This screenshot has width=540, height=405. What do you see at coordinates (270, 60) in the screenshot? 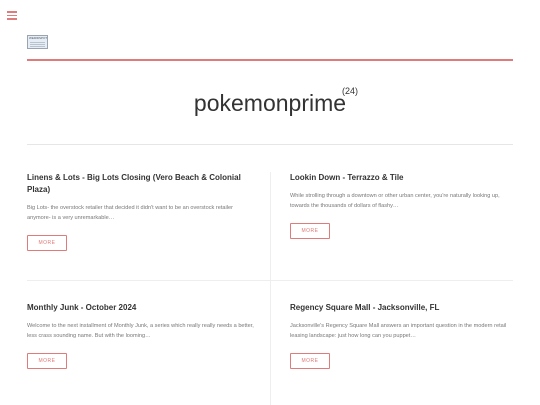
I see `header-divider` at bounding box center [270, 60].